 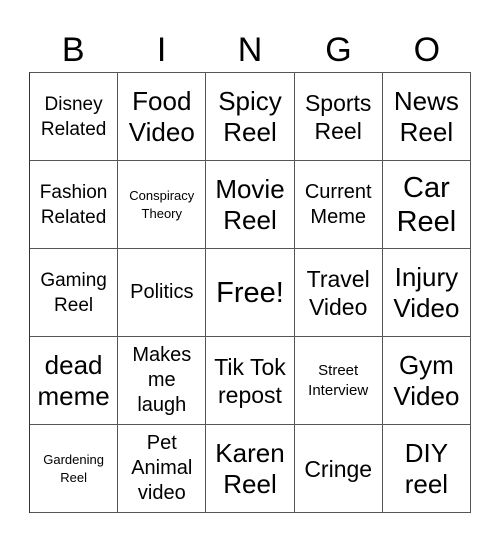 I want to click on cell-label: Makes me laugh, so click(x=162, y=380).